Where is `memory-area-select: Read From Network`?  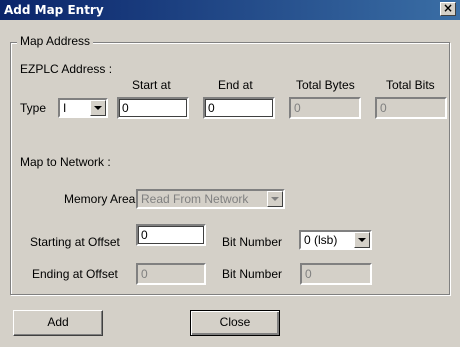 memory-area-select: Read From Network is located at coordinates (210, 199).